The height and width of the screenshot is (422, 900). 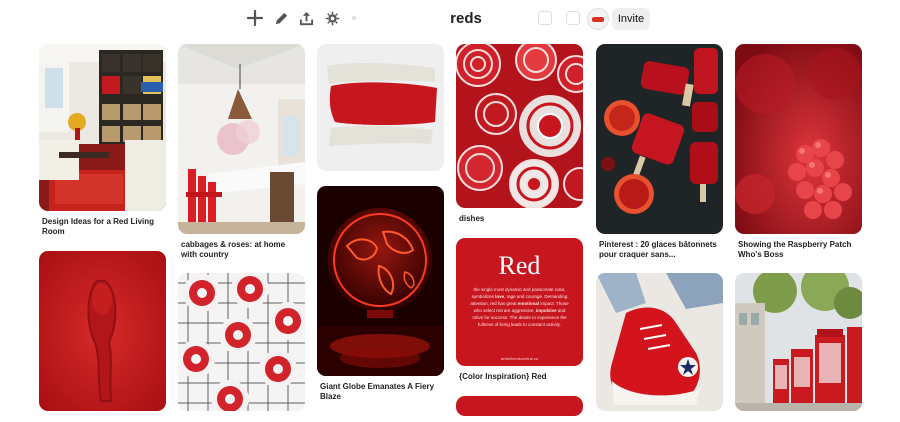 I want to click on pin-red-donuts, so click(x=241, y=345).